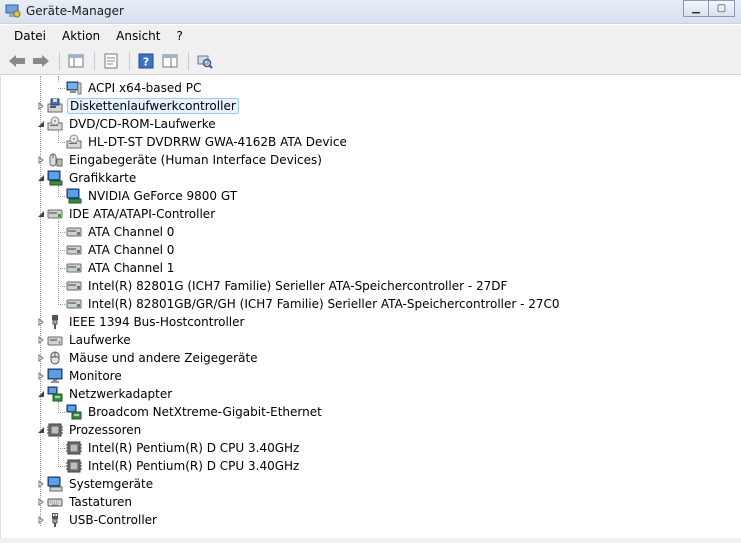 The width and height of the screenshot is (741, 543). I want to click on tree-category-monitore: Monitore, so click(85, 376).